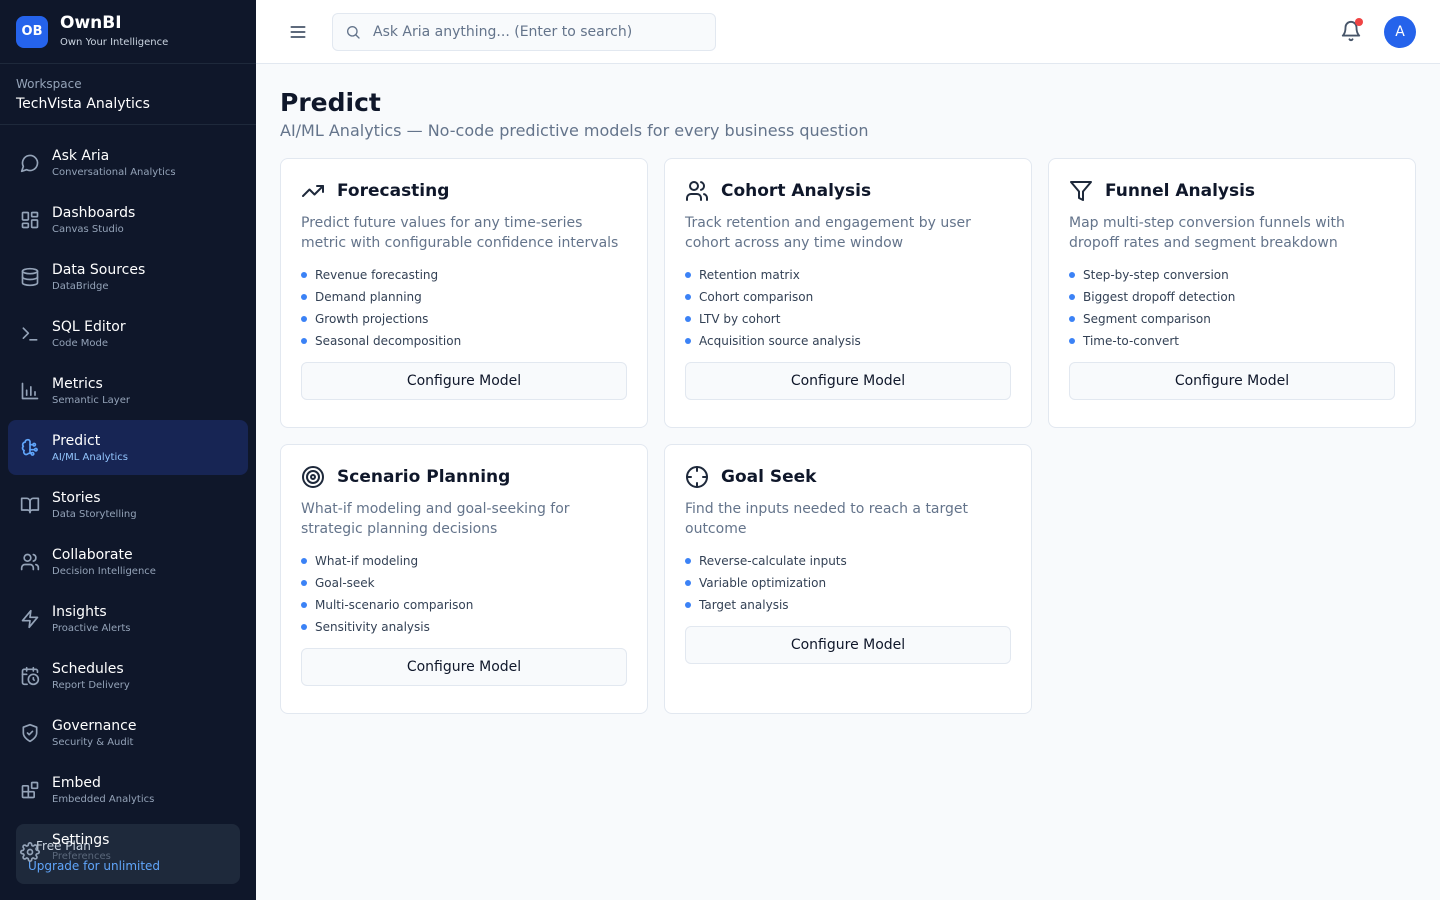  I want to click on sidebar-item-label: Ask Aria, so click(81, 155).